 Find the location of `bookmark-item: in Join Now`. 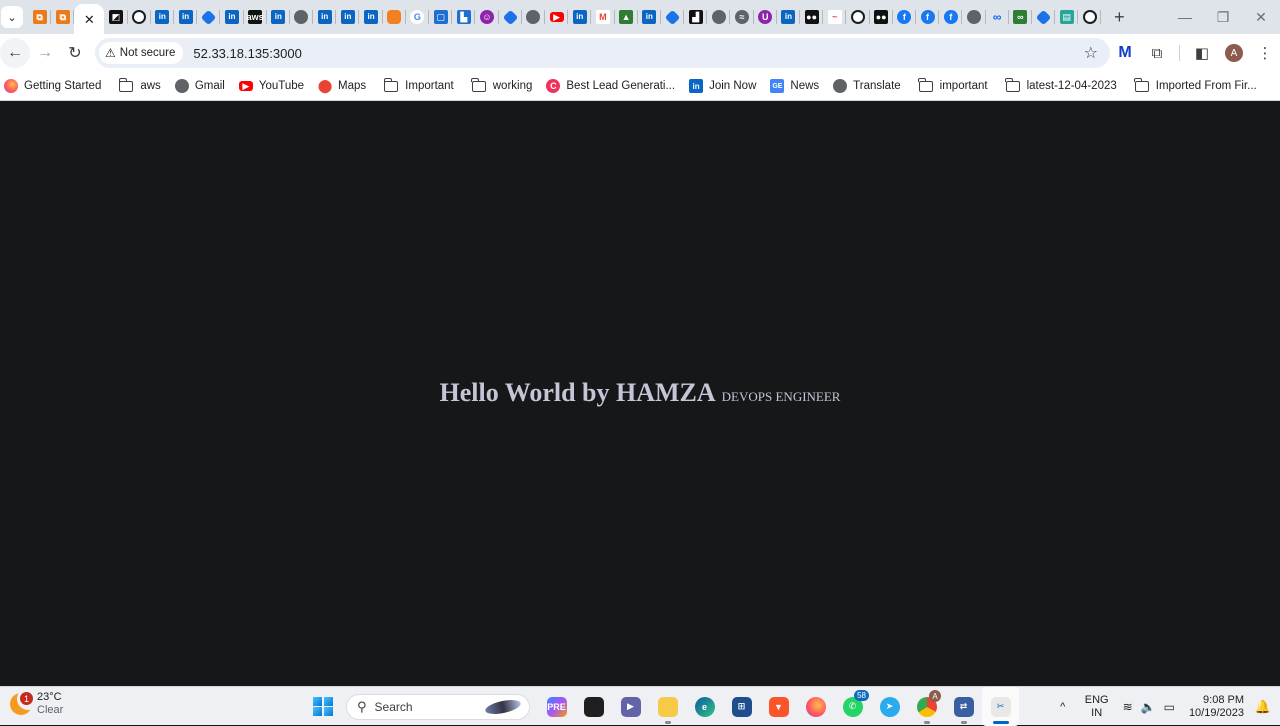

bookmark-item: in Join Now is located at coordinates (726, 86).